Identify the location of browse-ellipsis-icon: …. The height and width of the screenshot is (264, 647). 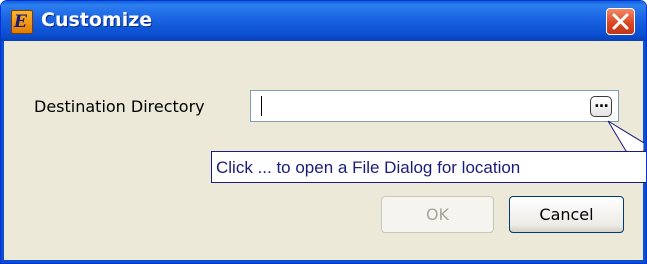
(601, 103).